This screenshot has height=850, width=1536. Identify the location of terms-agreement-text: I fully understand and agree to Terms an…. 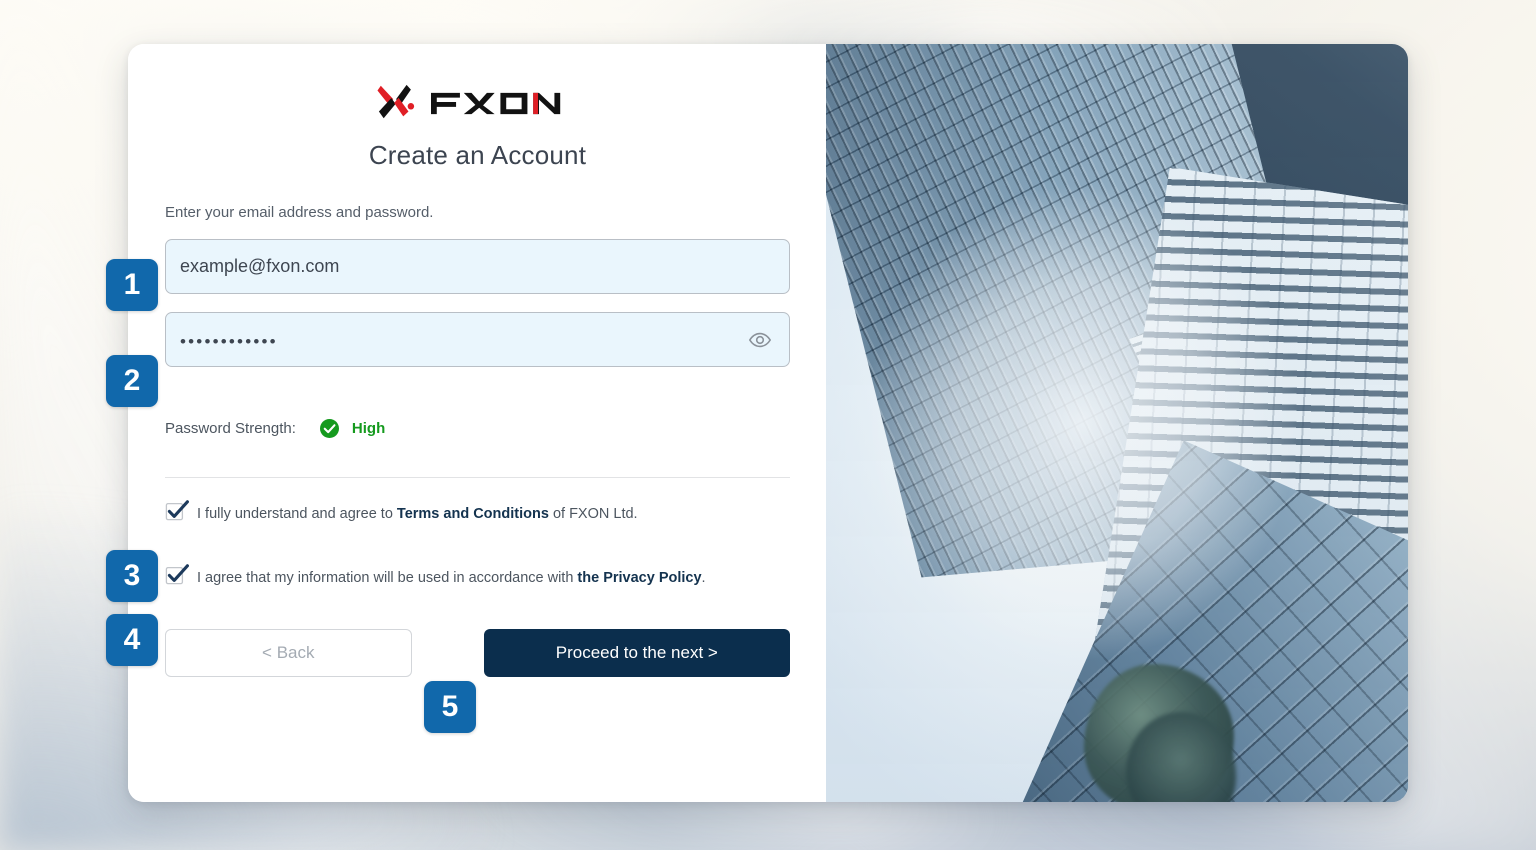
(417, 514).